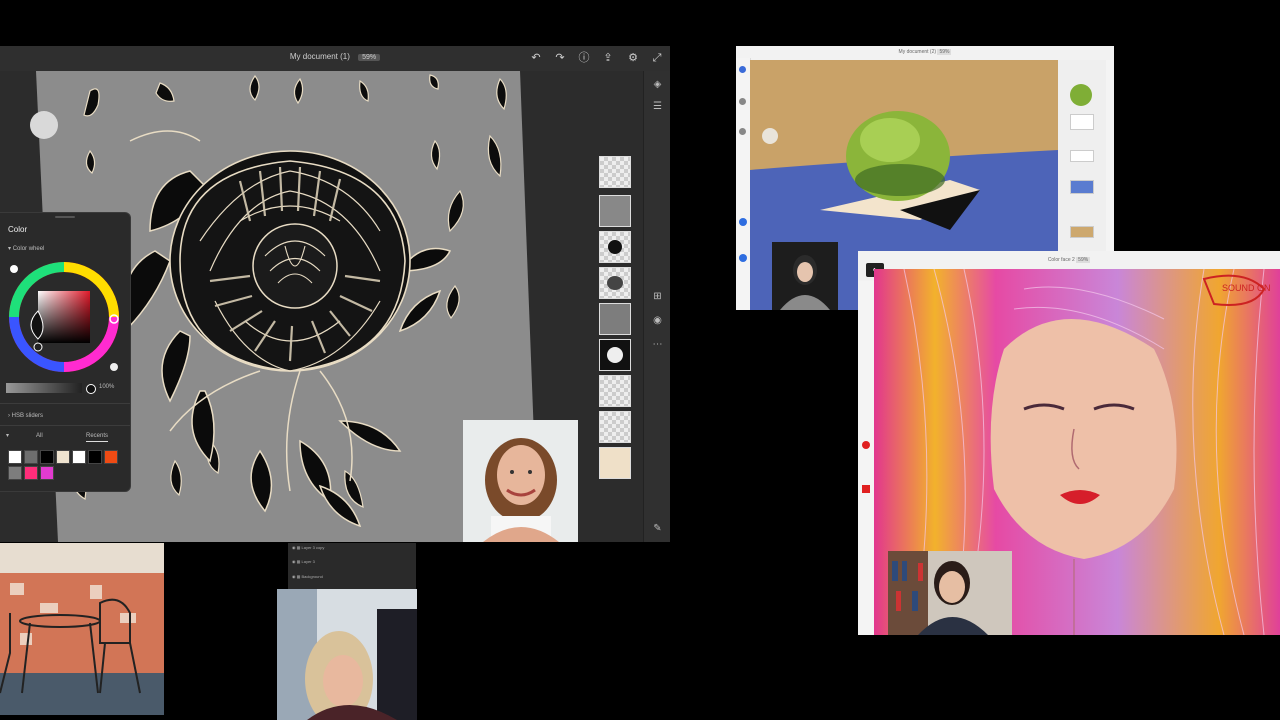 This screenshot has height=720, width=1280. Describe the element at coordinates (18, 229) in the screenshot. I see `color-panel-title: Color` at that location.